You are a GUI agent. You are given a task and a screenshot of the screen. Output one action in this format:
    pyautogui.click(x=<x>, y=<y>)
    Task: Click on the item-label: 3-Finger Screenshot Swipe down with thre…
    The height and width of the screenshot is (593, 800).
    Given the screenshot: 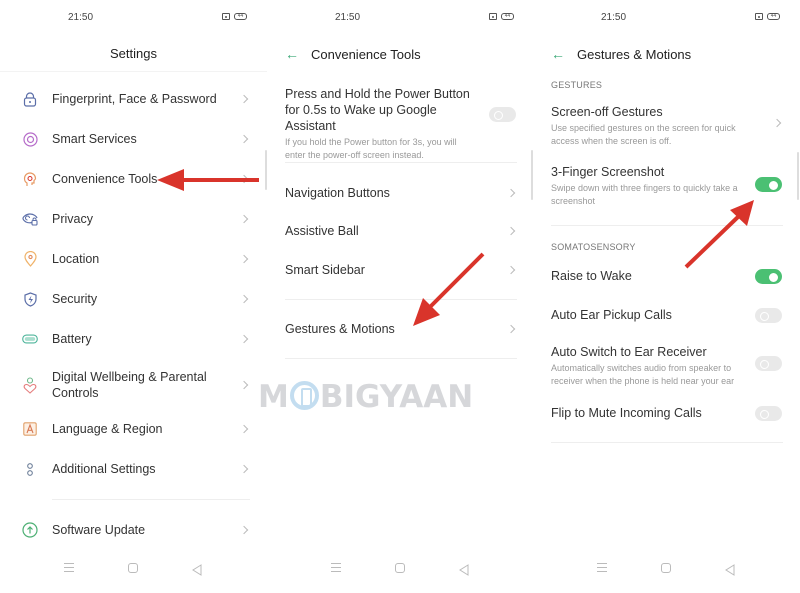 What is the action you would take?
    pyautogui.click(x=651, y=185)
    